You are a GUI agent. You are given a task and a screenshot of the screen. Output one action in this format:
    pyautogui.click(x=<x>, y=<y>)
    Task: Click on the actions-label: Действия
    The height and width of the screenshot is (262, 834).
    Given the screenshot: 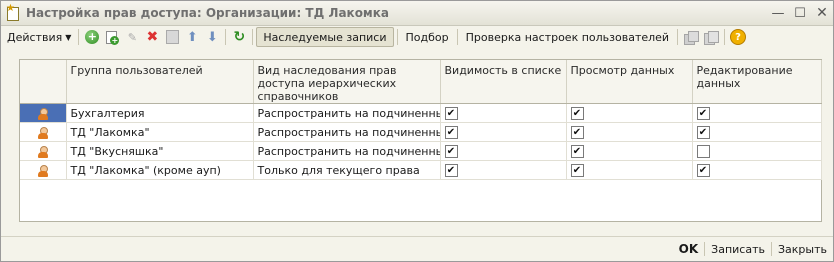 What is the action you would take?
    pyautogui.click(x=35, y=37)
    